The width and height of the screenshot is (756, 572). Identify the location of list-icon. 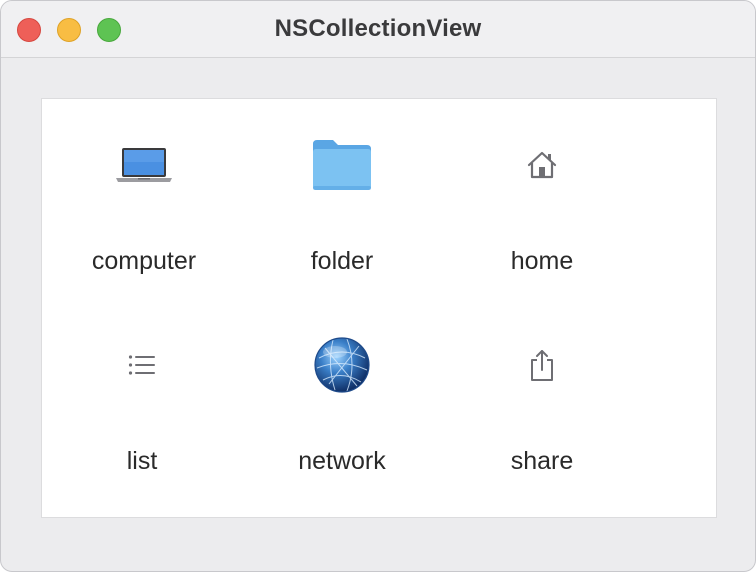
(142, 365).